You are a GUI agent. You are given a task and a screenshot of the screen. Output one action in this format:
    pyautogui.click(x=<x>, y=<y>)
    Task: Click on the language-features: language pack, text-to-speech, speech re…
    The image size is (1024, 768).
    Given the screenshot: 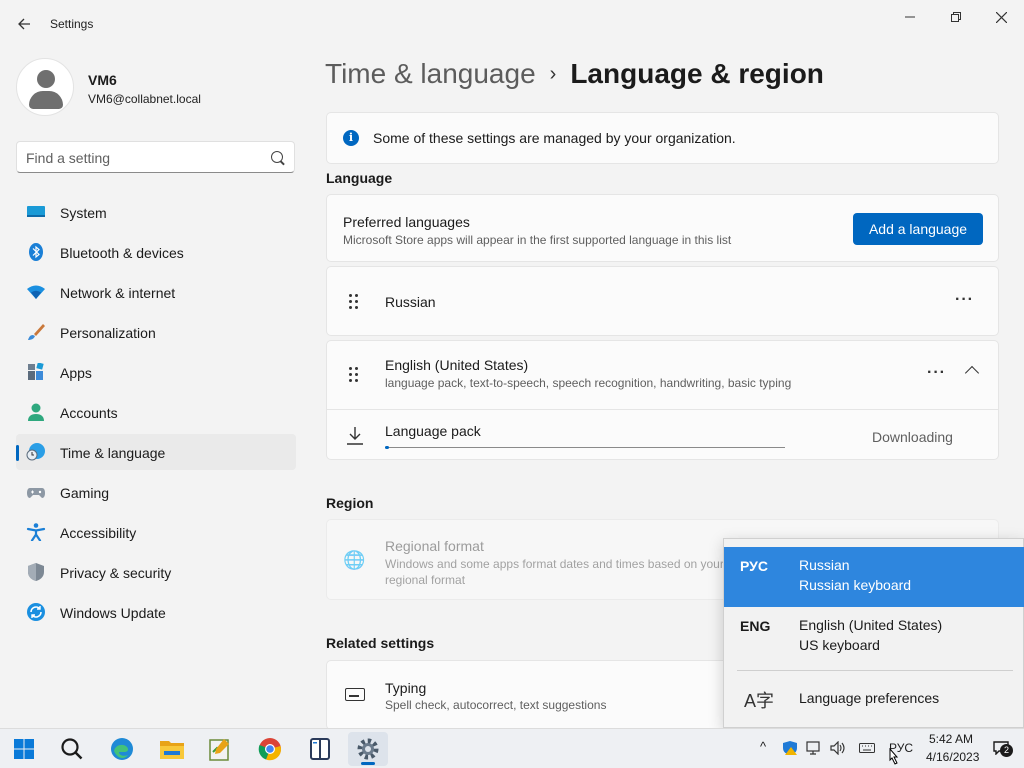 What is the action you would take?
    pyautogui.click(x=588, y=383)
    